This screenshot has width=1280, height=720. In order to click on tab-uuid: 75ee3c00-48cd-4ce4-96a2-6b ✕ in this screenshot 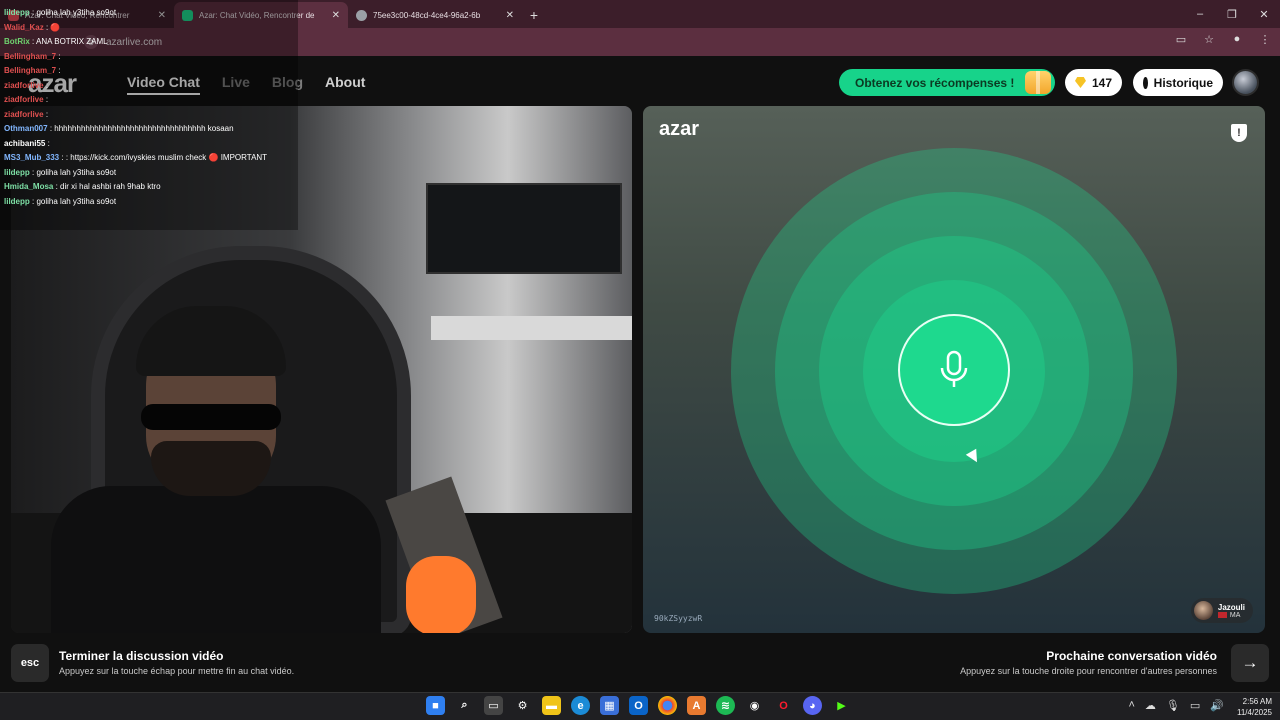, I will do `click(435, 15)`.